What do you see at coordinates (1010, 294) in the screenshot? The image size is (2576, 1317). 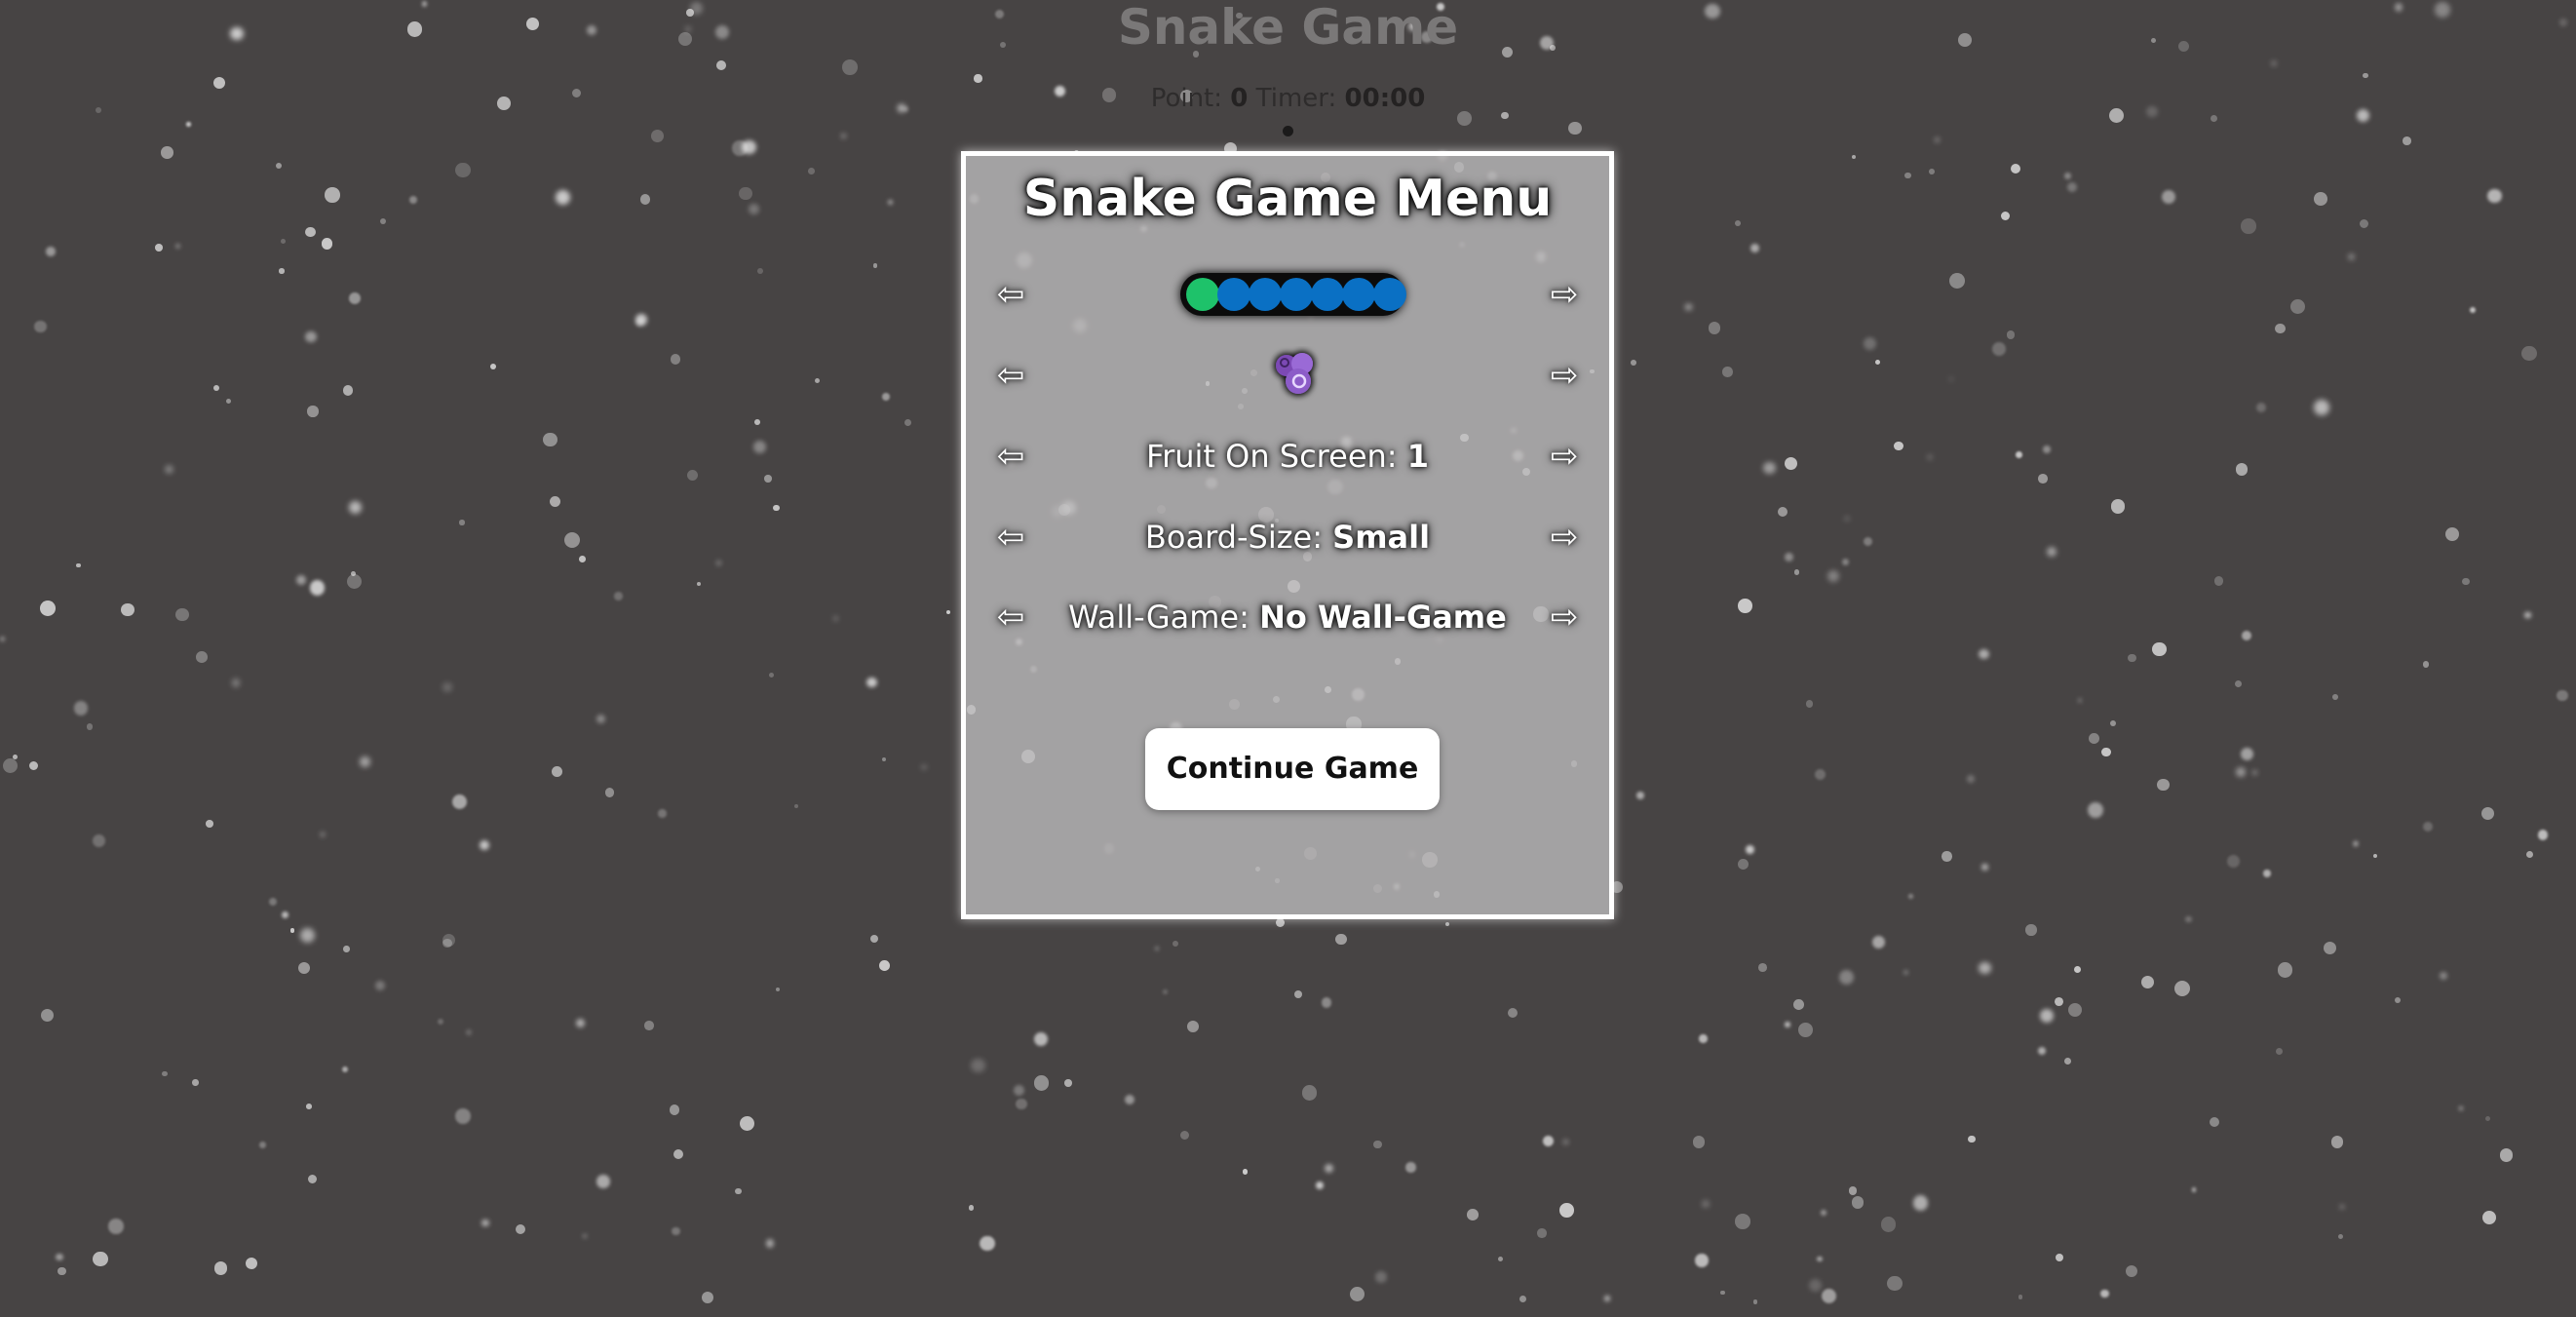 I see `snake-skin-prev-button: ⇦` at bounding box center [1010, 294].